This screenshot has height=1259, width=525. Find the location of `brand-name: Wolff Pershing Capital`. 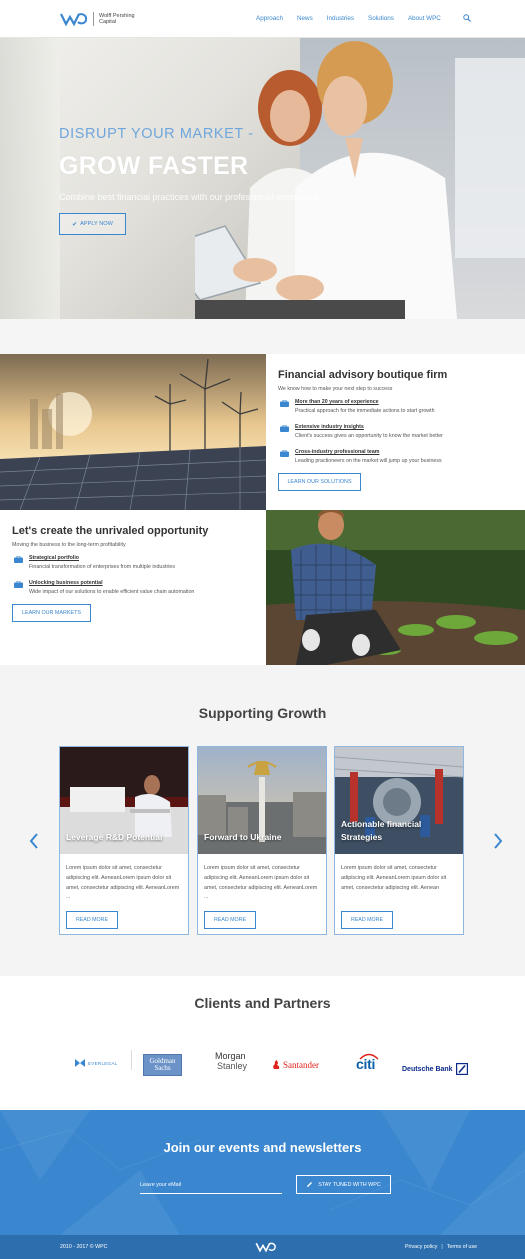

brand-name: Wolff Pershing Capital is located at coordinates (117, 19).